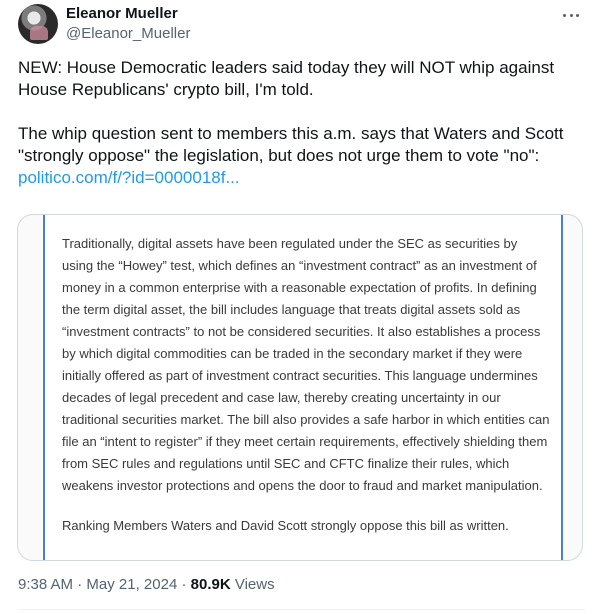  What do you see at coordinates (128, 34) in the screenshot?
I see `author-handle: @Eleanor_Mueller` at bounding box center [128, 34].